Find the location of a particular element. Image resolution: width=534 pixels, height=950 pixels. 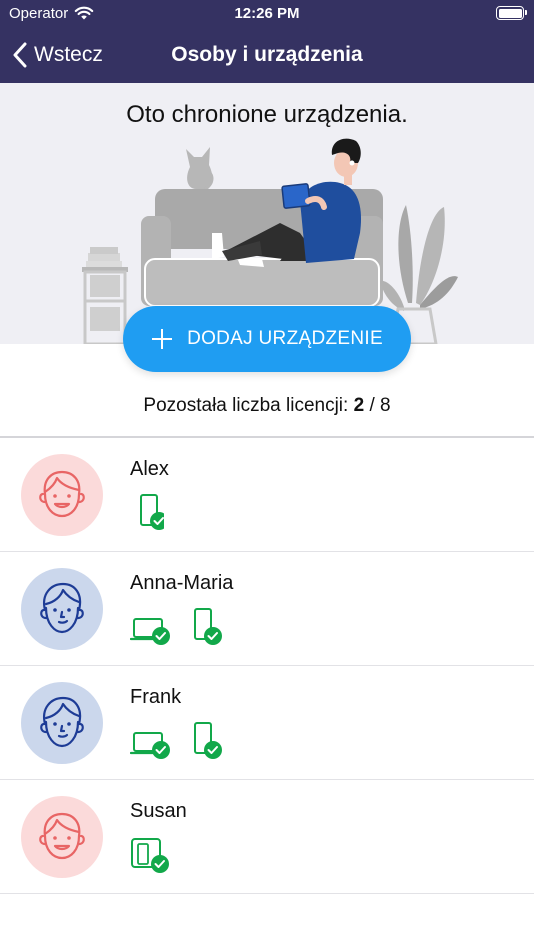

license-remaining: 2 is located at coordinates (359, 405).